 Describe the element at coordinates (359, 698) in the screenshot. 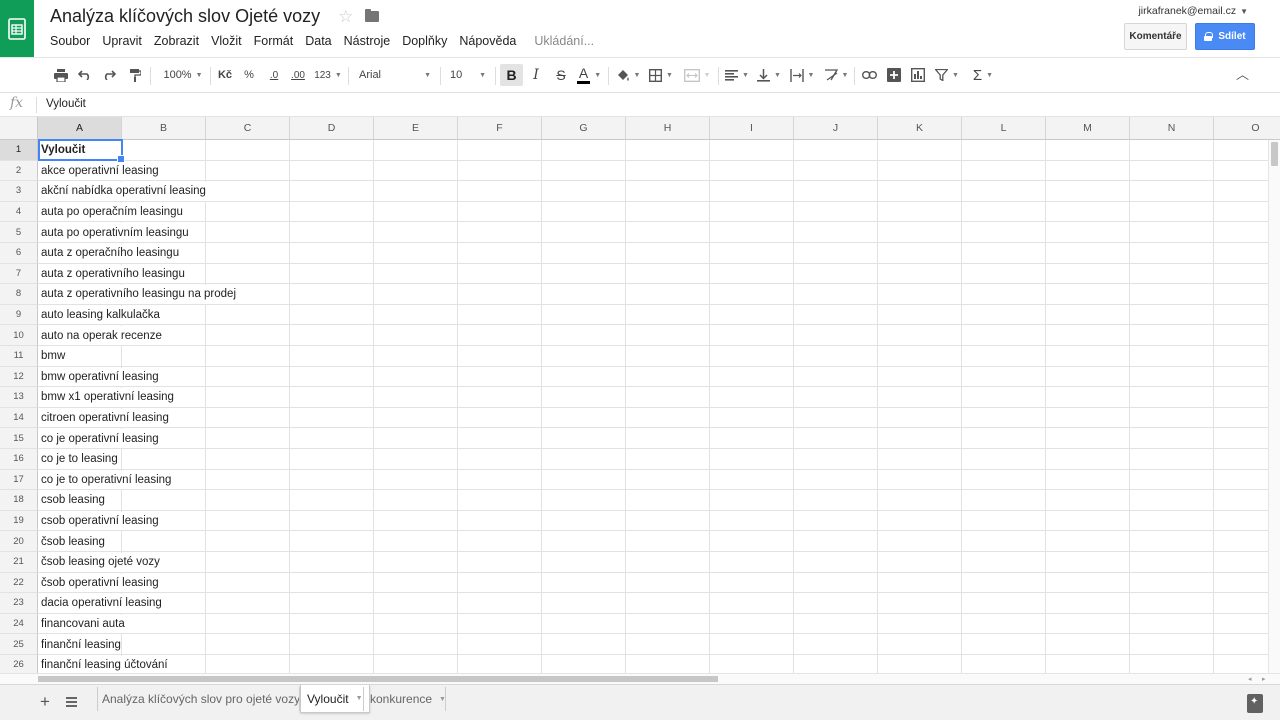

I see `sheet-tab-dropdown-icon: ▼` at that location.